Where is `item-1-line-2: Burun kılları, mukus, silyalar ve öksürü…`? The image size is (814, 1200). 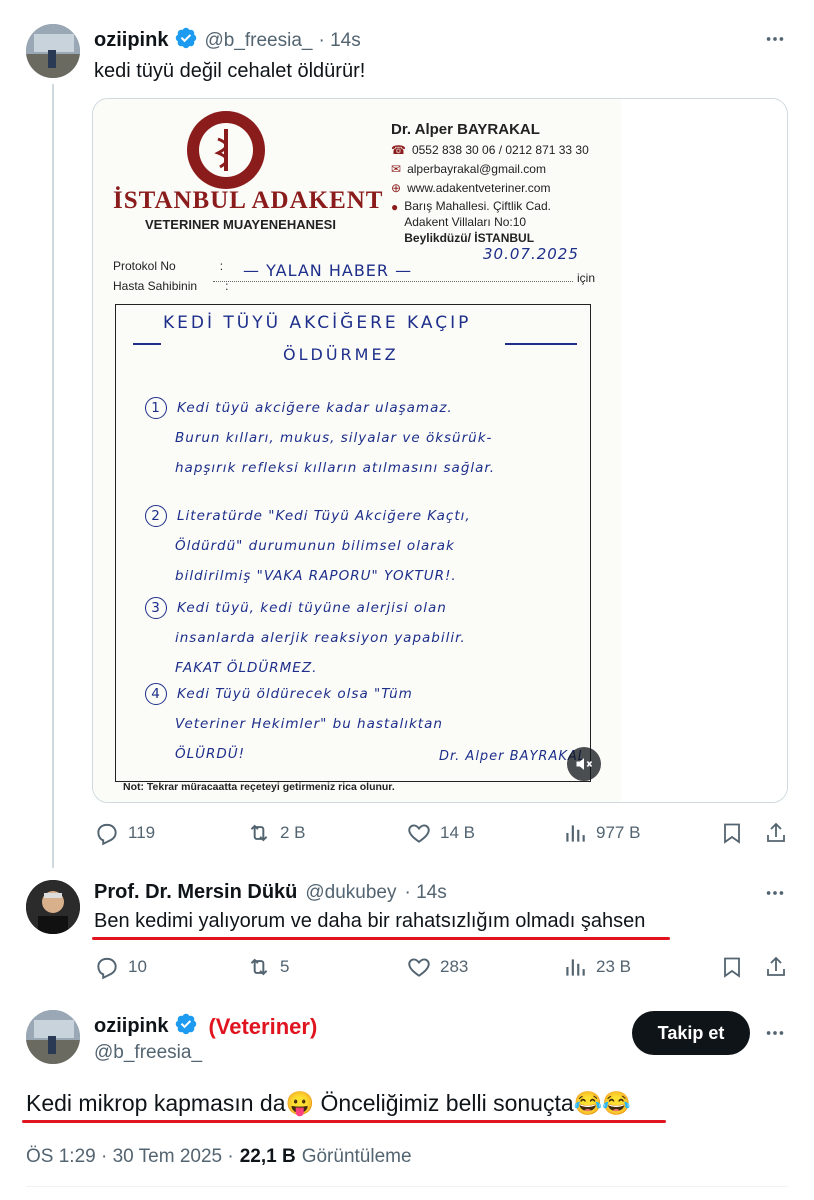
item-1-line-2: Burun kılları, mukus, silyalar ve öksürü… is located at coordinates (334, 438).